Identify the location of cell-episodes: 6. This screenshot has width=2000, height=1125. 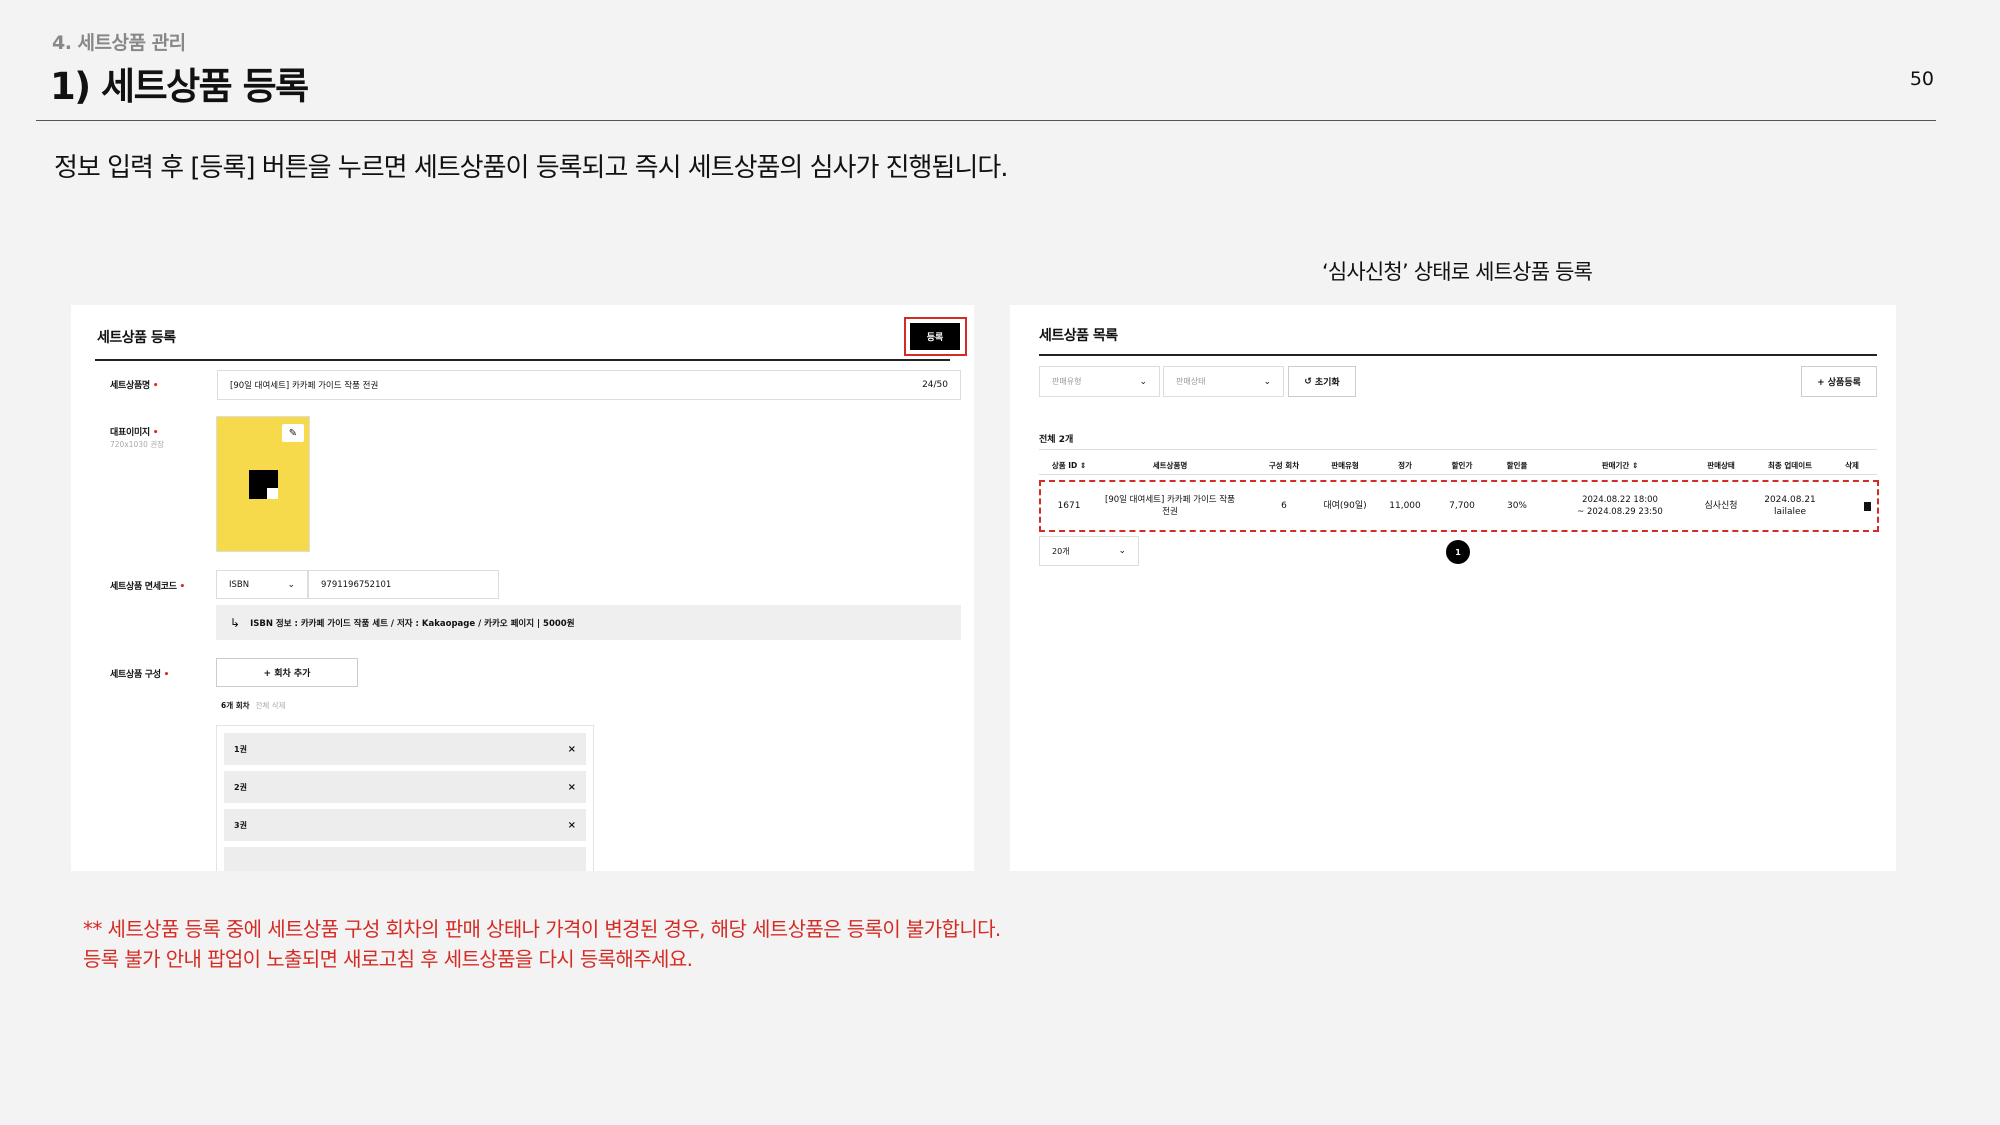
(1284, 506).